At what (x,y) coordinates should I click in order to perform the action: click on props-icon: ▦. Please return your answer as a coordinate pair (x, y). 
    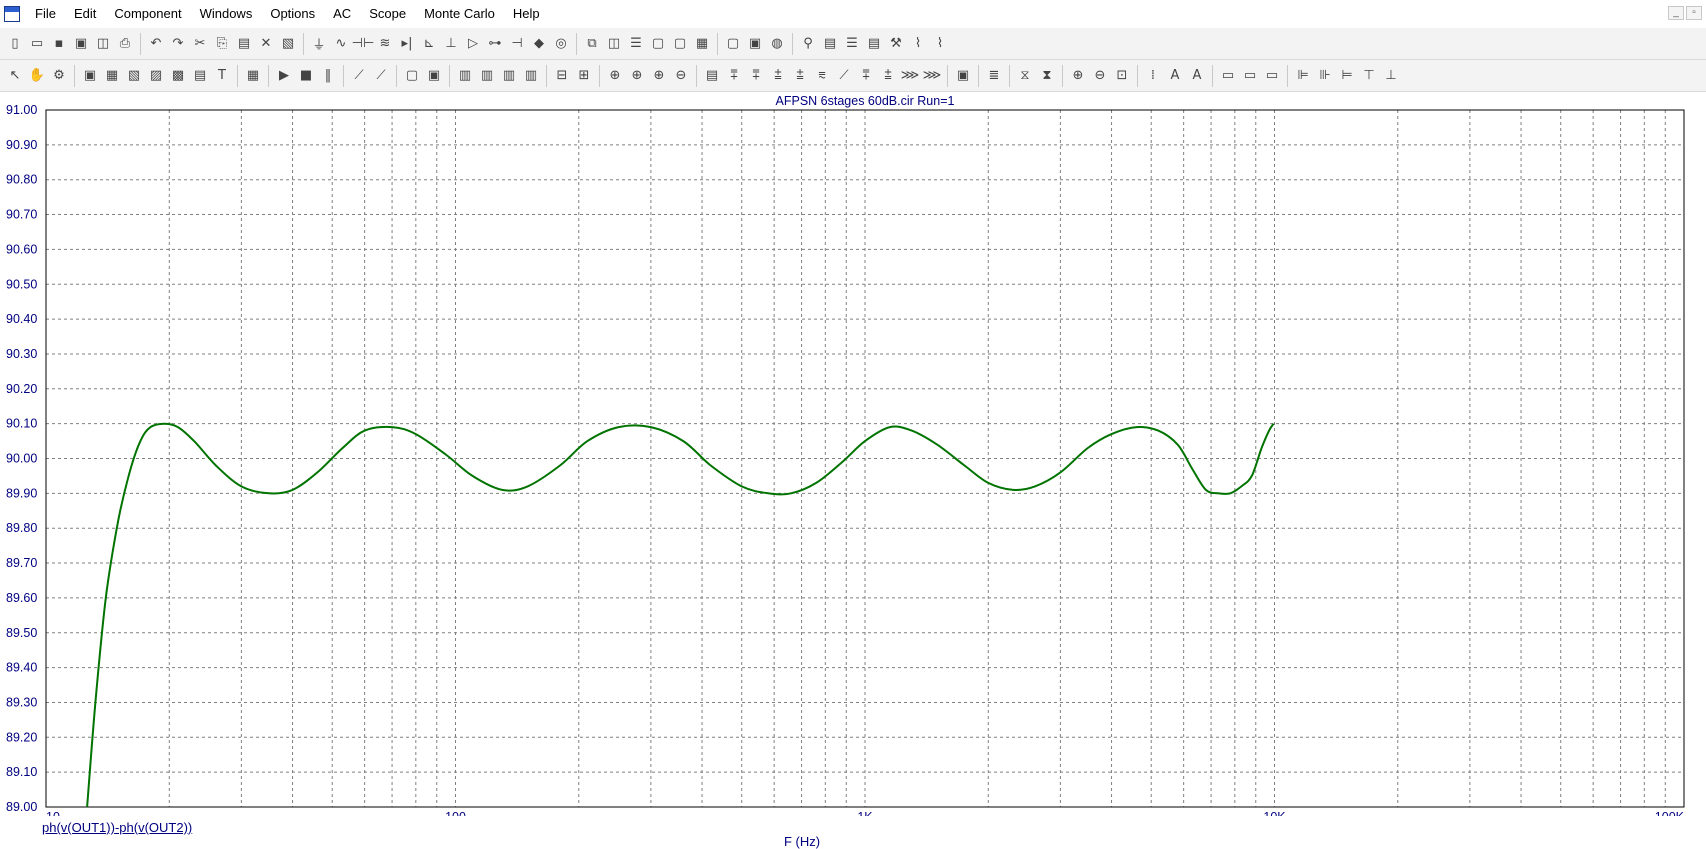
    Looking at the image, I should click on (253, 76).